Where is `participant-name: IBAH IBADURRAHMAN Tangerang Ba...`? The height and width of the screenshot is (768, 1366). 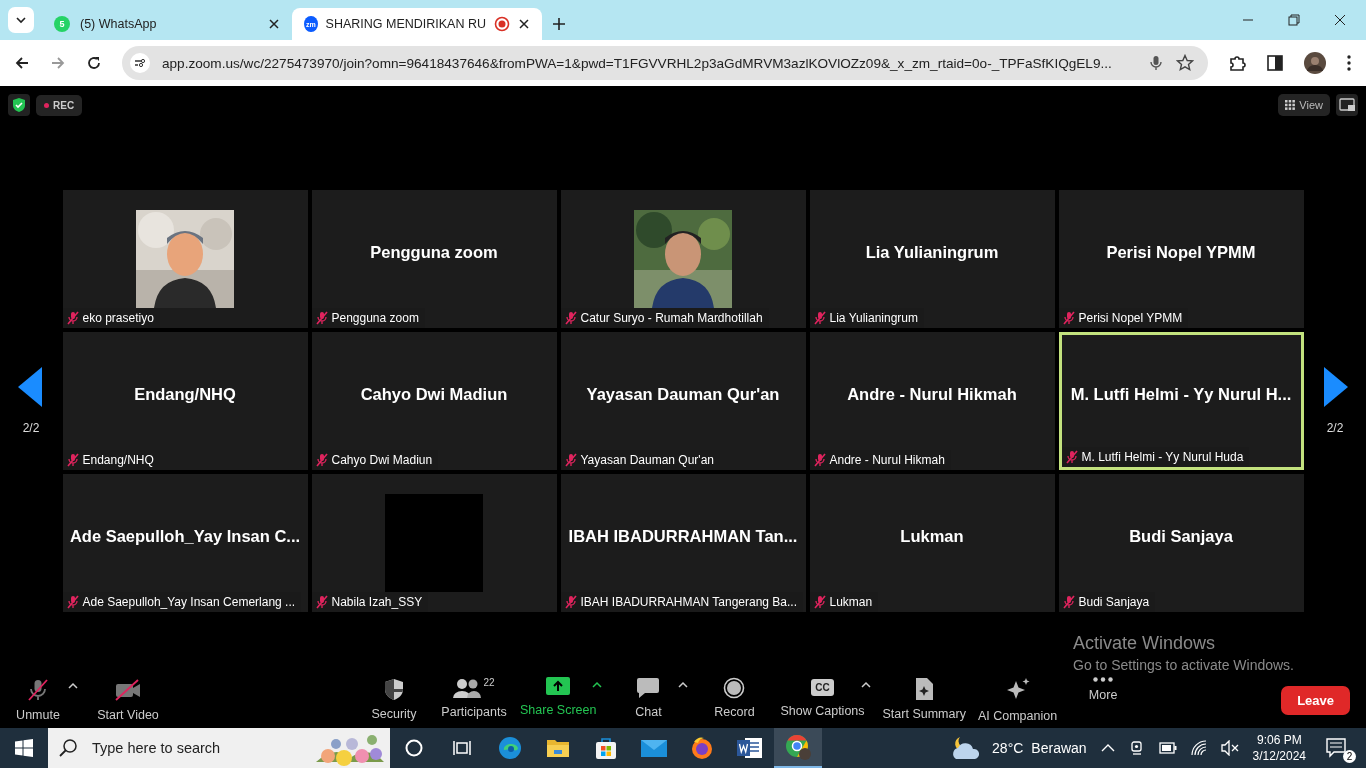 participant-name: IBAH IBADURRAHMAN Tangerang Ba... is located at coordinates (689, 602).